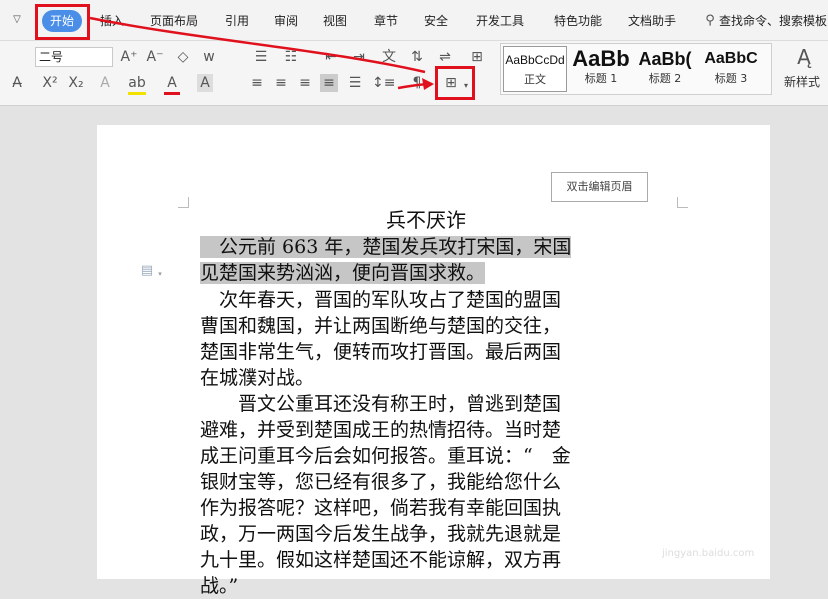  What do you see at coordinates (535, 60) in the screenshot?
I see `style-sample: AaBbCcDd` at bounding box center [535, 60].